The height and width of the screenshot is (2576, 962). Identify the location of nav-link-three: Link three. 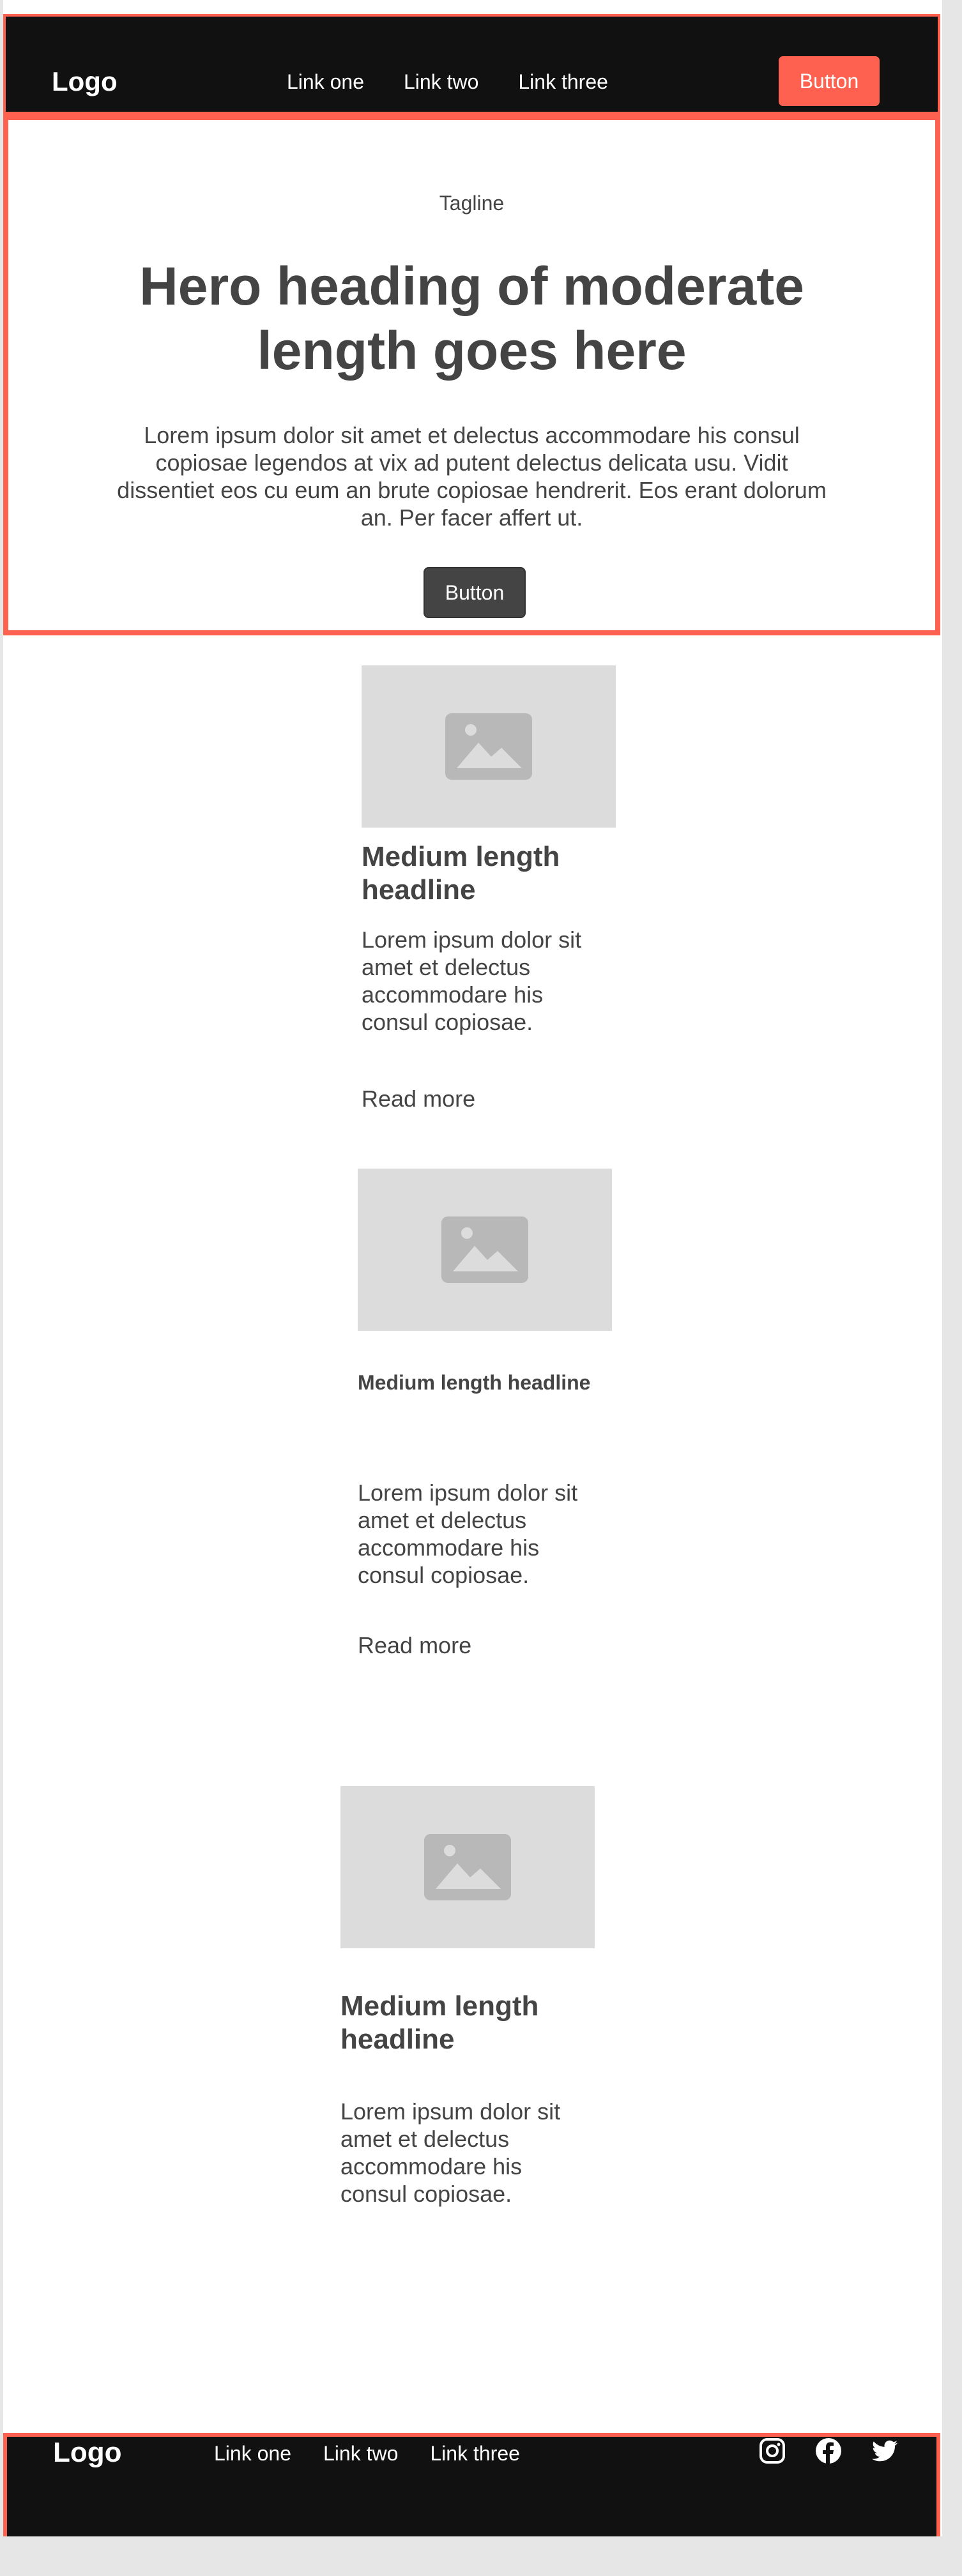
(563, 82).